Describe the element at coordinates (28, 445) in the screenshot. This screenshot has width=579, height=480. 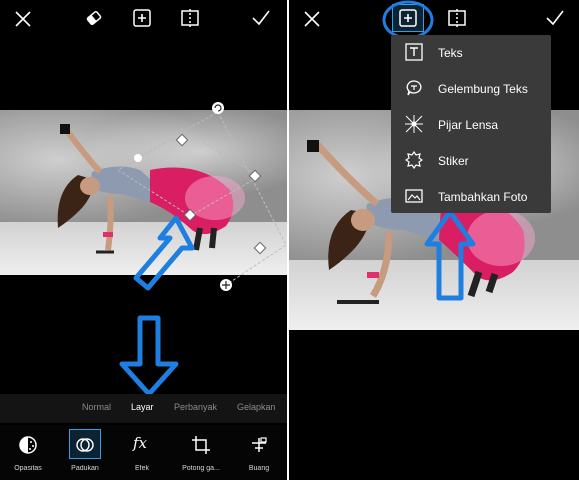
I see `opacity-icon` at that location.